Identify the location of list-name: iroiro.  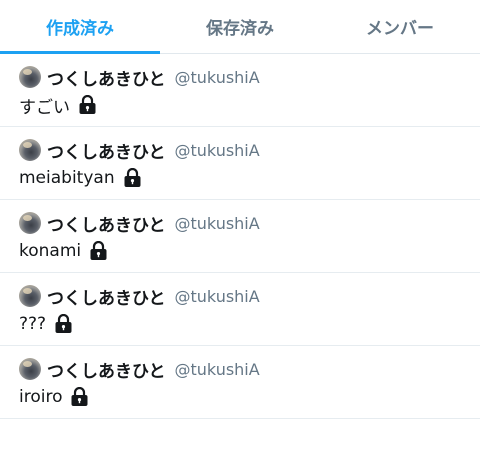
(40, 397).